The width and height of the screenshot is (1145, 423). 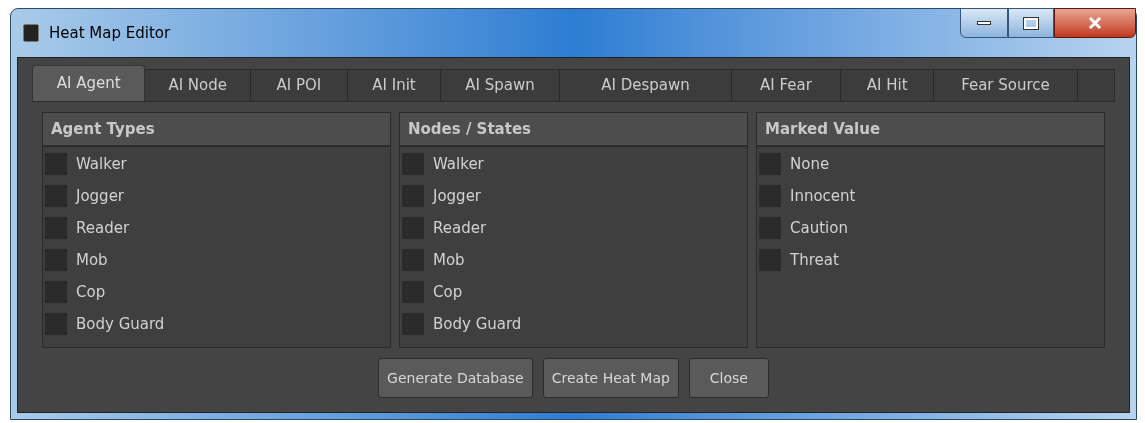 What do you see at coordinates (198, 85) in the screenshot?
I see `tab: AI Node` at bounding box center [198, 85].